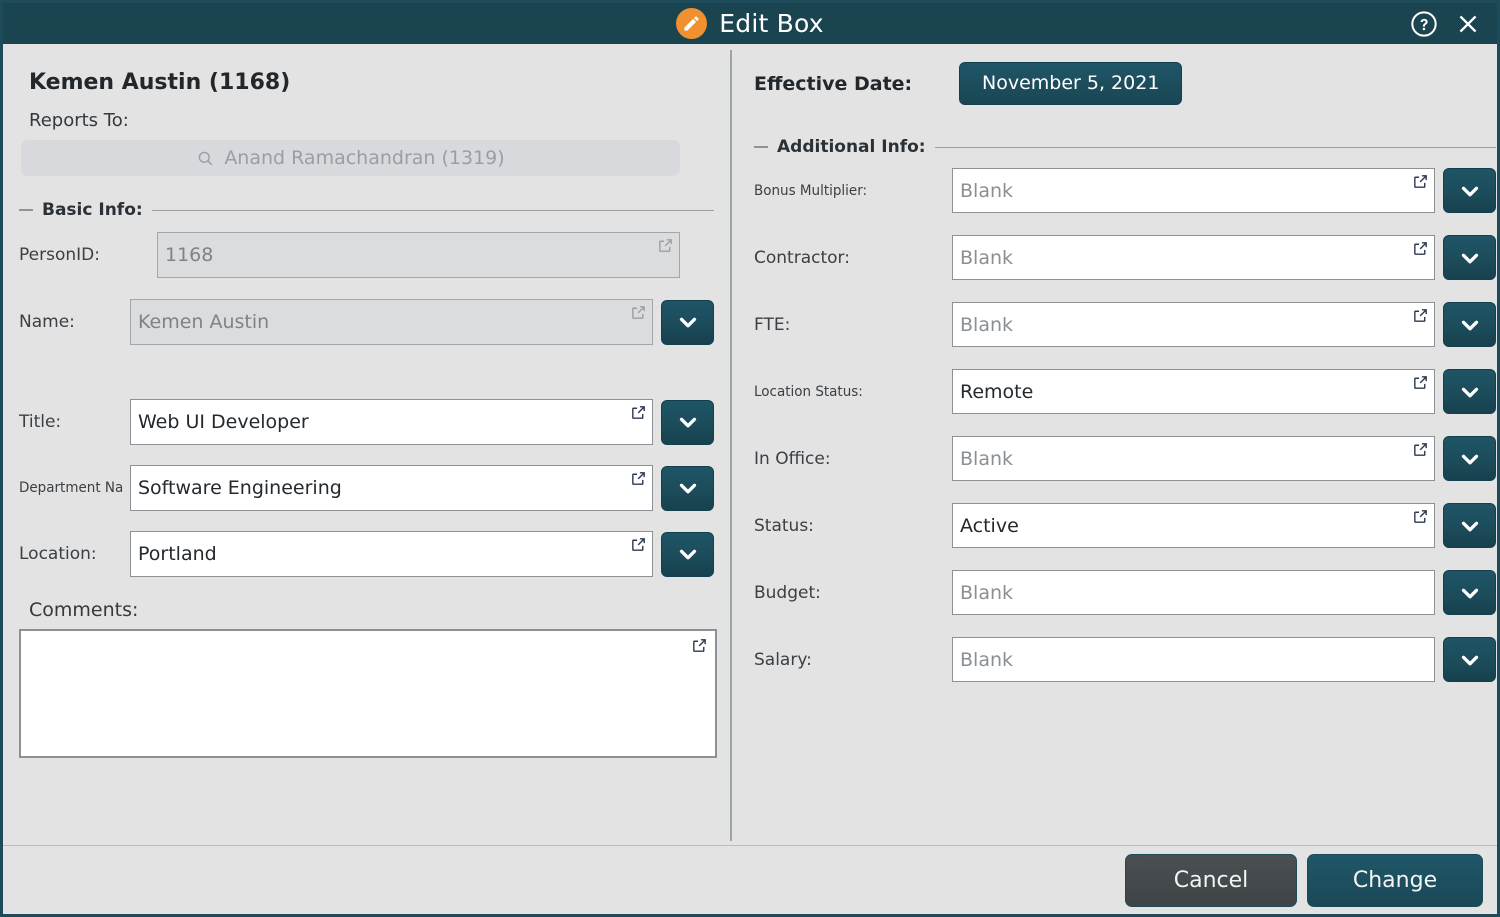  What do you see at coordinates (1469, 458) in the screenshot?
I see `dropdown-button-in-office` at bounding box center [1469, 458].